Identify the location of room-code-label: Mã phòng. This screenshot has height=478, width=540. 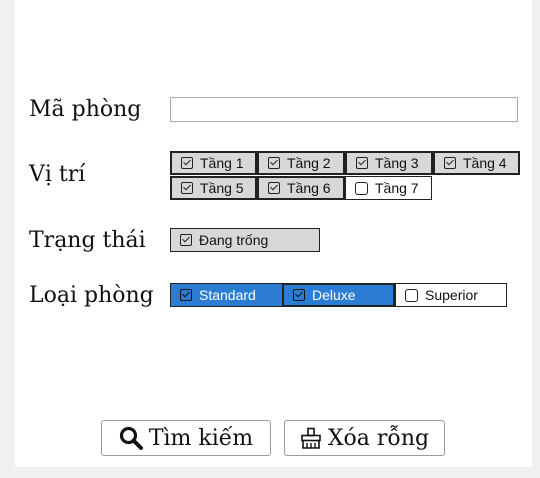
(85, 109).